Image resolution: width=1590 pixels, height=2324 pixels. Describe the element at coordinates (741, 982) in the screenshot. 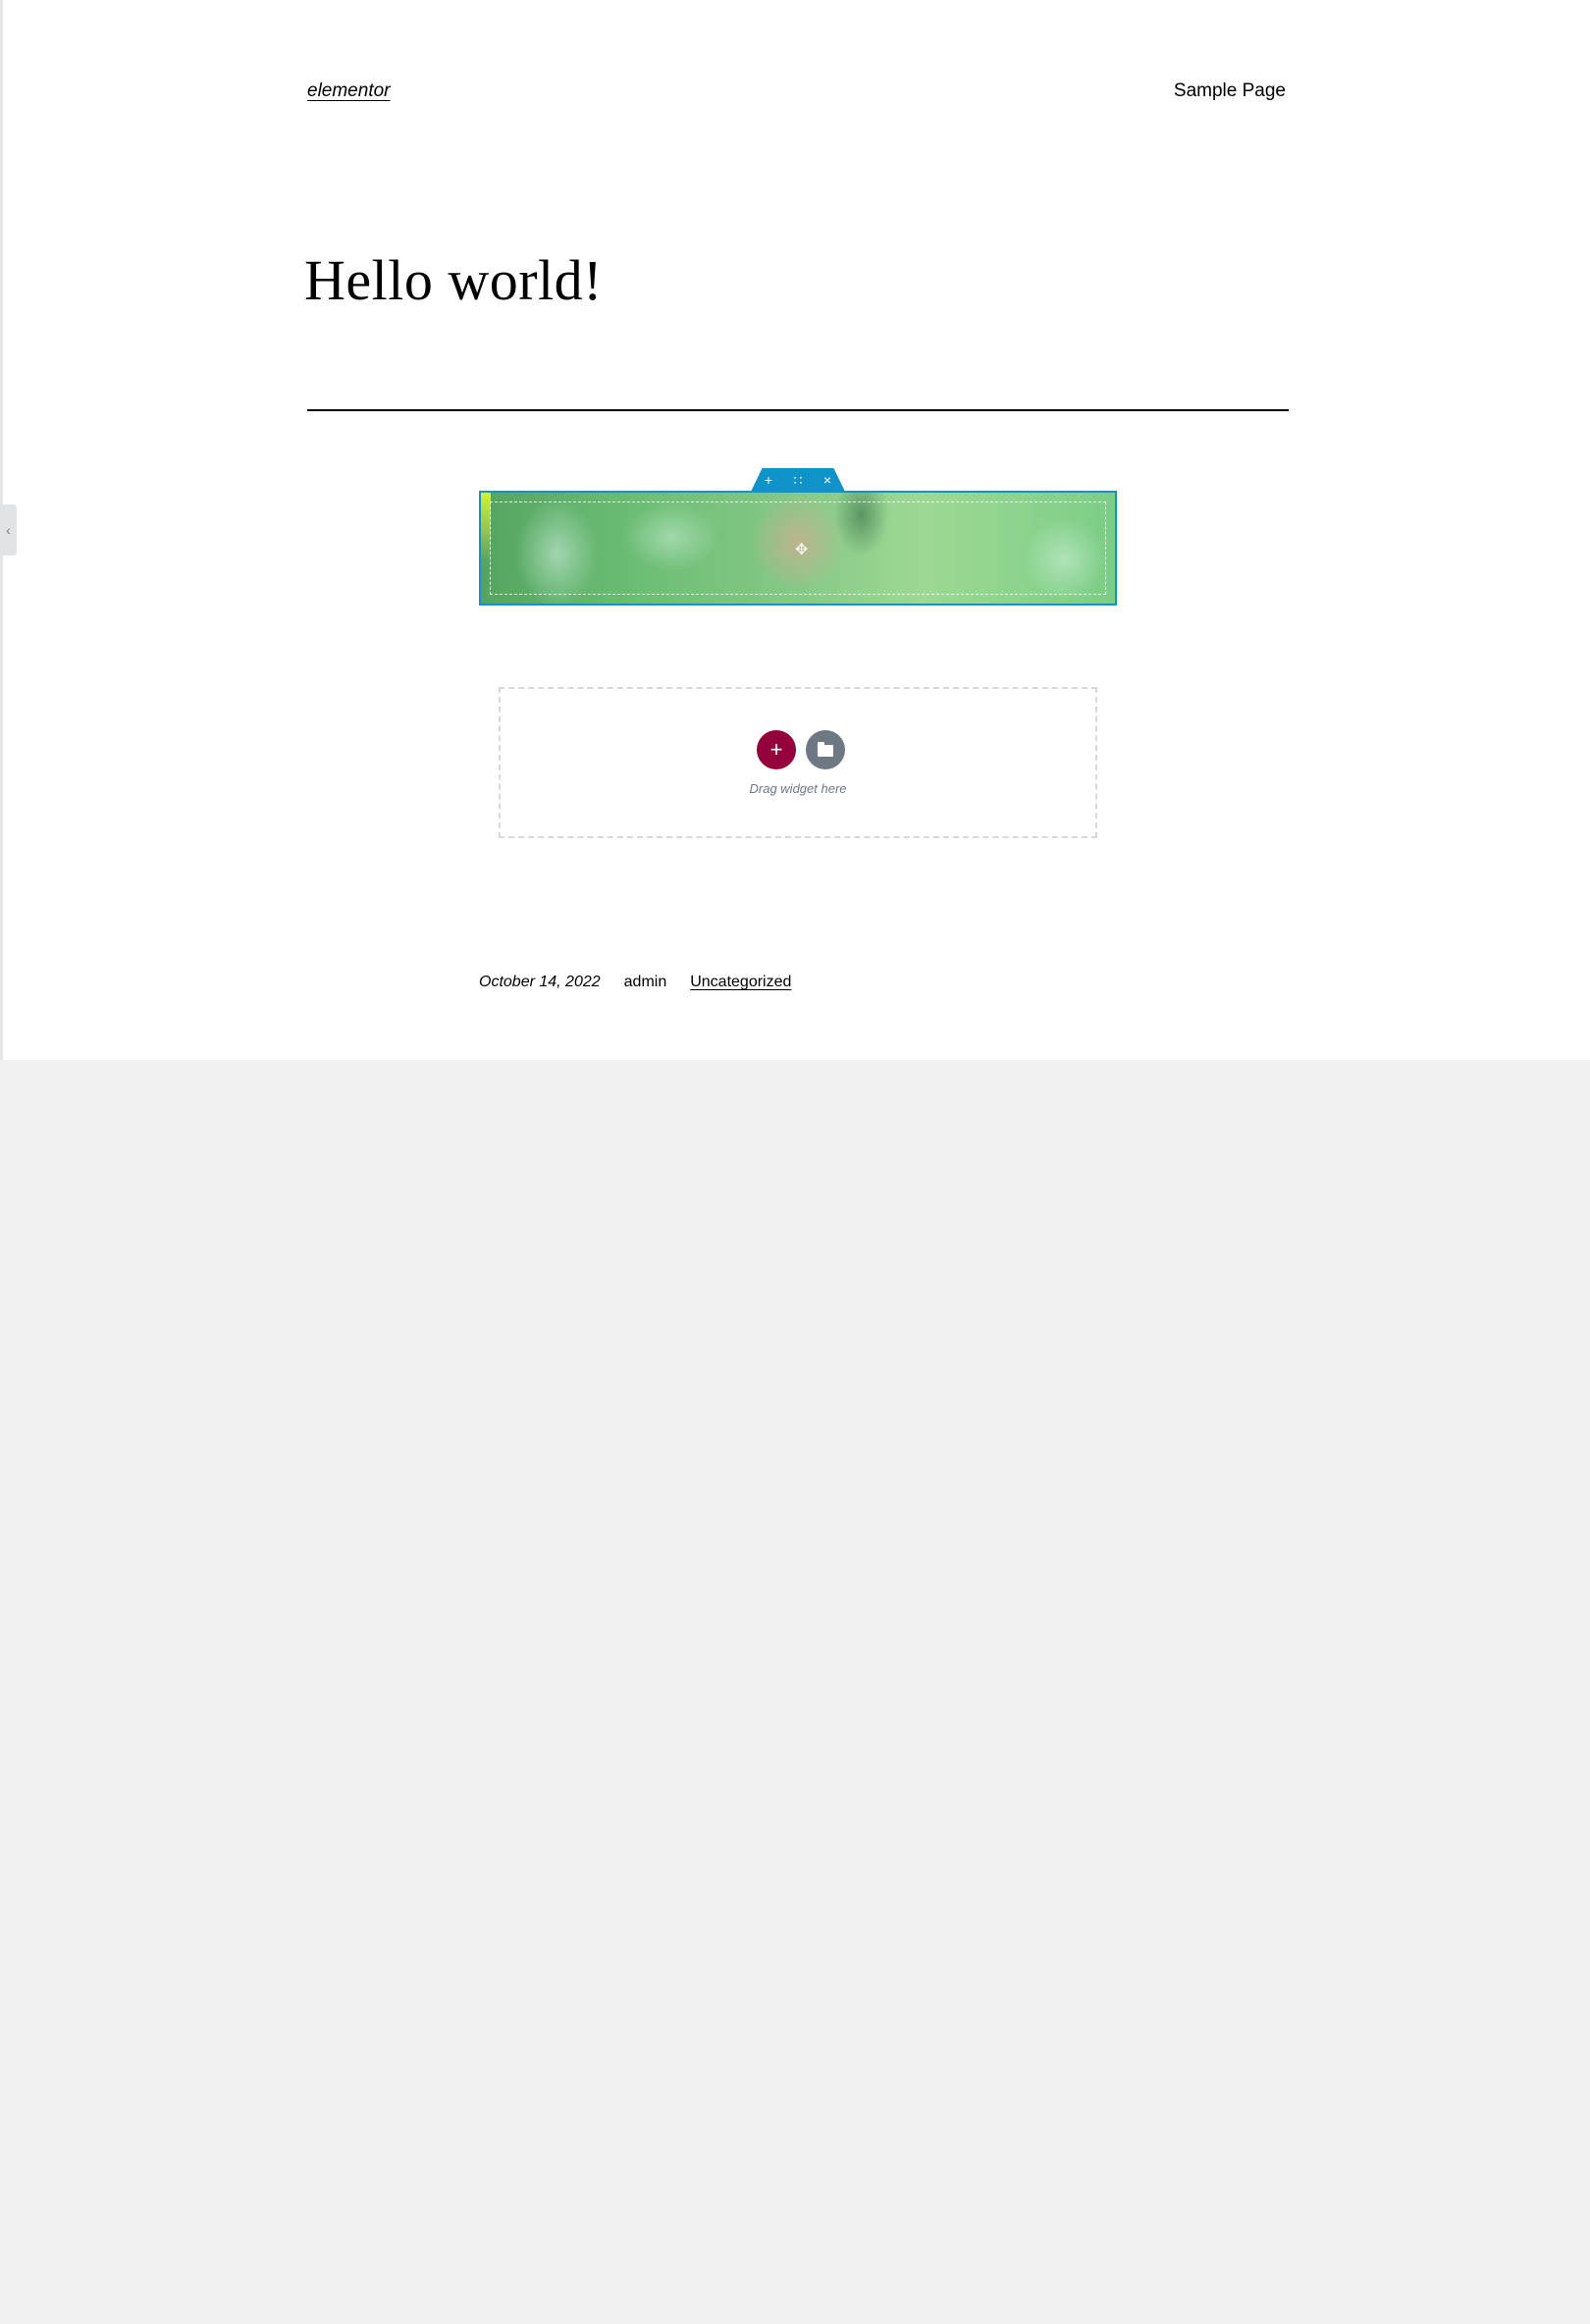

I see `post-category: Uncategorized` at that location.